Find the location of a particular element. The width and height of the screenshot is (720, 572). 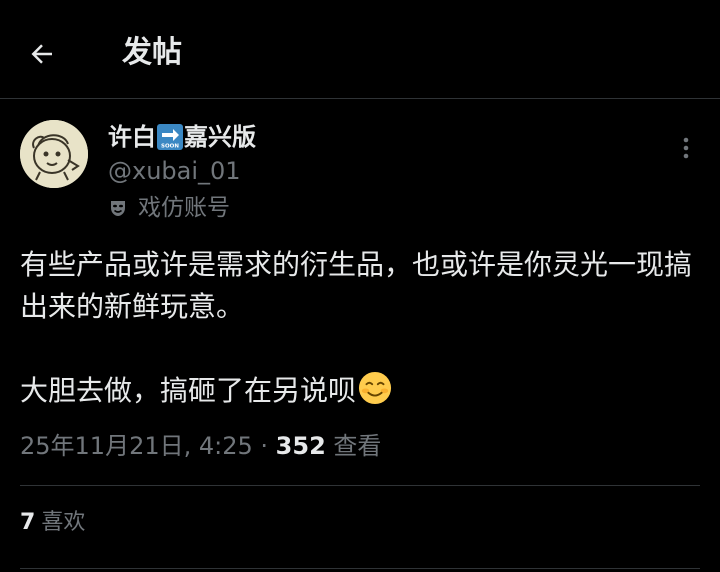

parody-label-text: 戏仿账号 is located at coordinates (184, 208).